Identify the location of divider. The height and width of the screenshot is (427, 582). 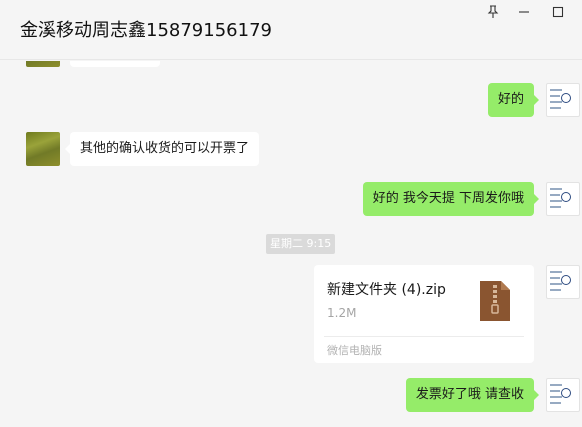
(424, 336).